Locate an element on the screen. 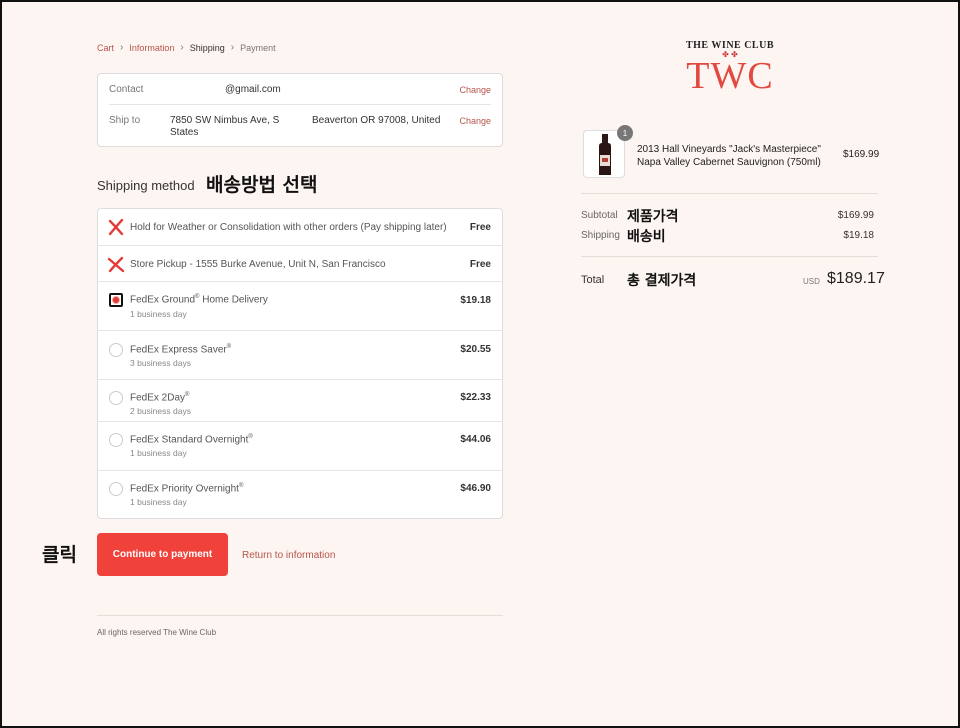  ship-to-address-line1: 7850 SW Nimbus Ave, S is located at coordinates (225, 120).